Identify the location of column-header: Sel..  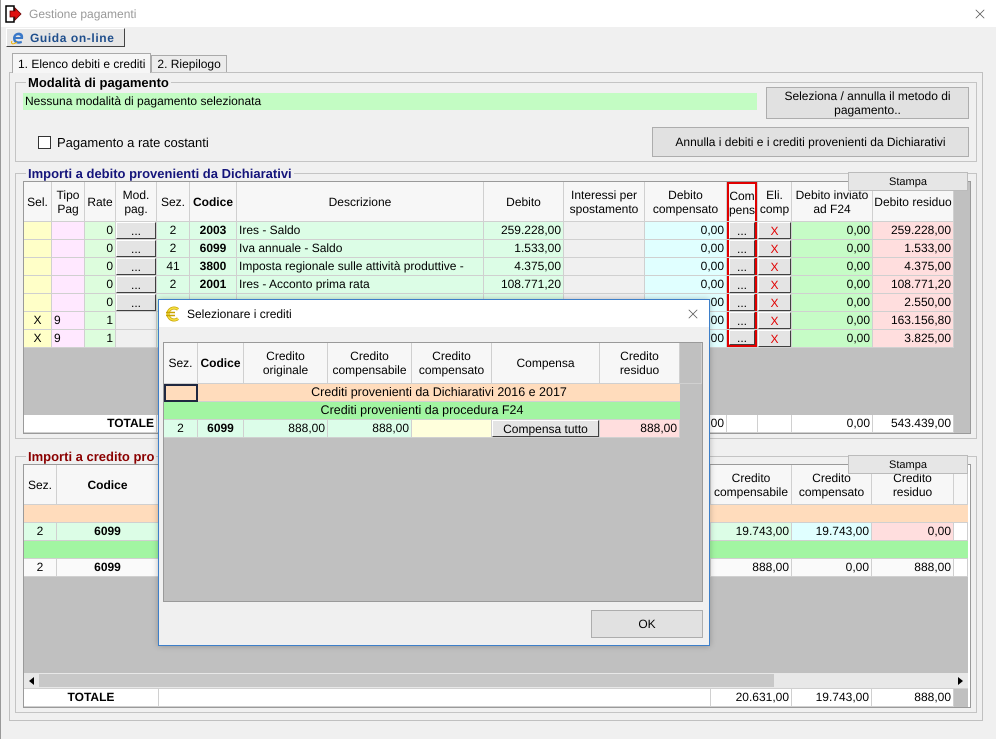
(38, 202).